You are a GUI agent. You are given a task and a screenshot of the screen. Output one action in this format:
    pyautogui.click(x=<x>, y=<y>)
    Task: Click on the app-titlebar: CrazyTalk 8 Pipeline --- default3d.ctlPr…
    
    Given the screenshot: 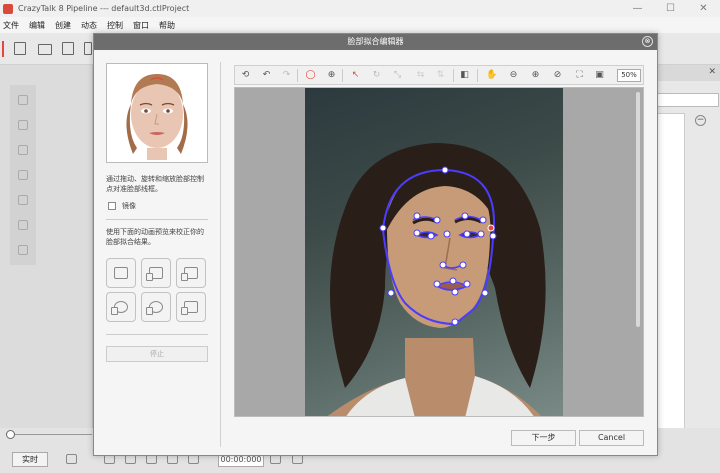 What is the action you would take?
    pyautogui.click(x=360, y=8)
    